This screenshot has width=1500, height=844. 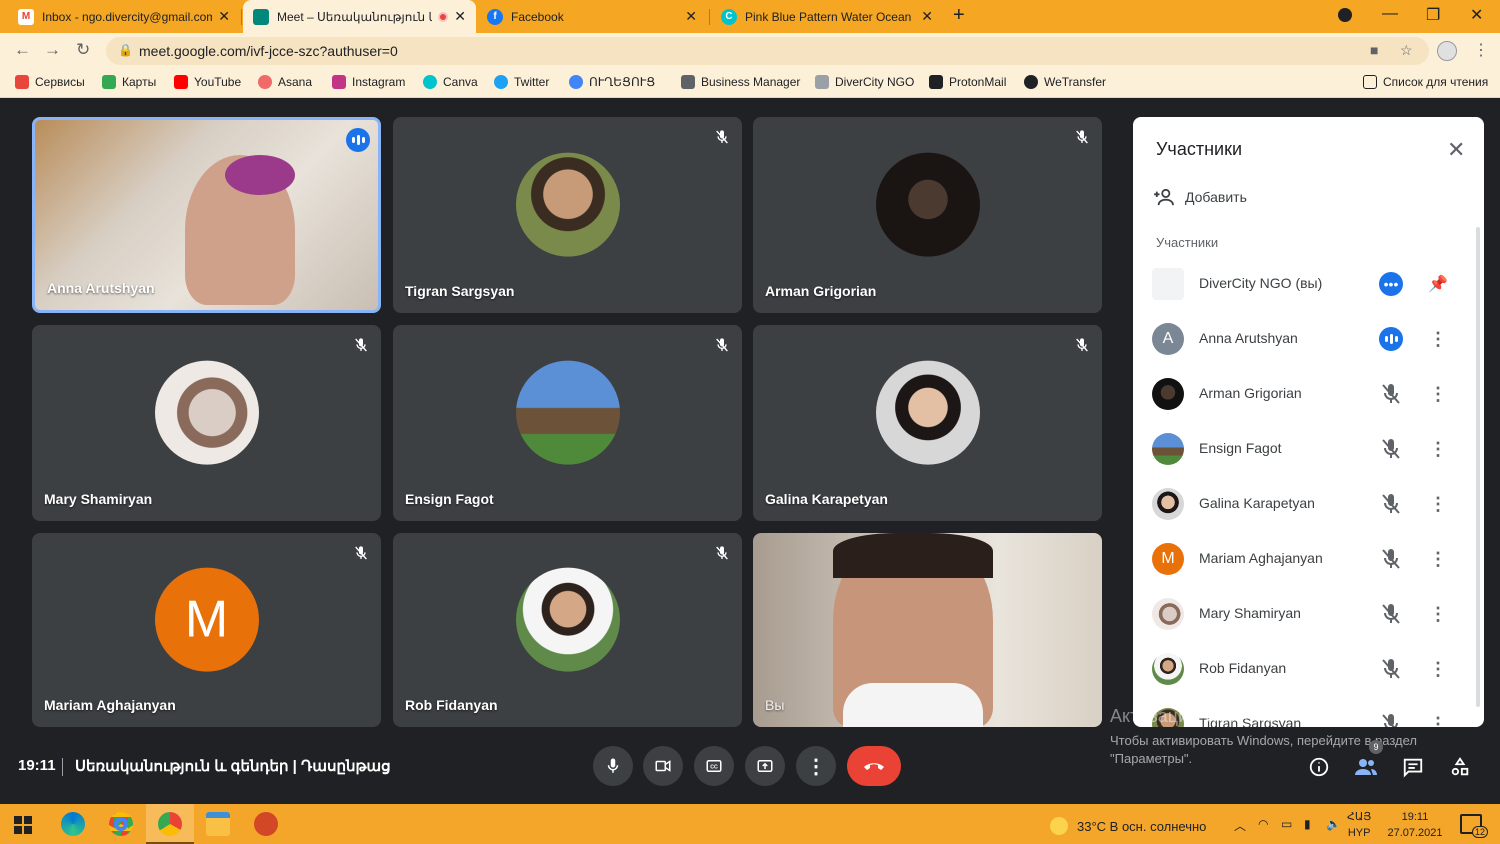 I want to click on minimize-button: —, so click(x=1390, y=14).